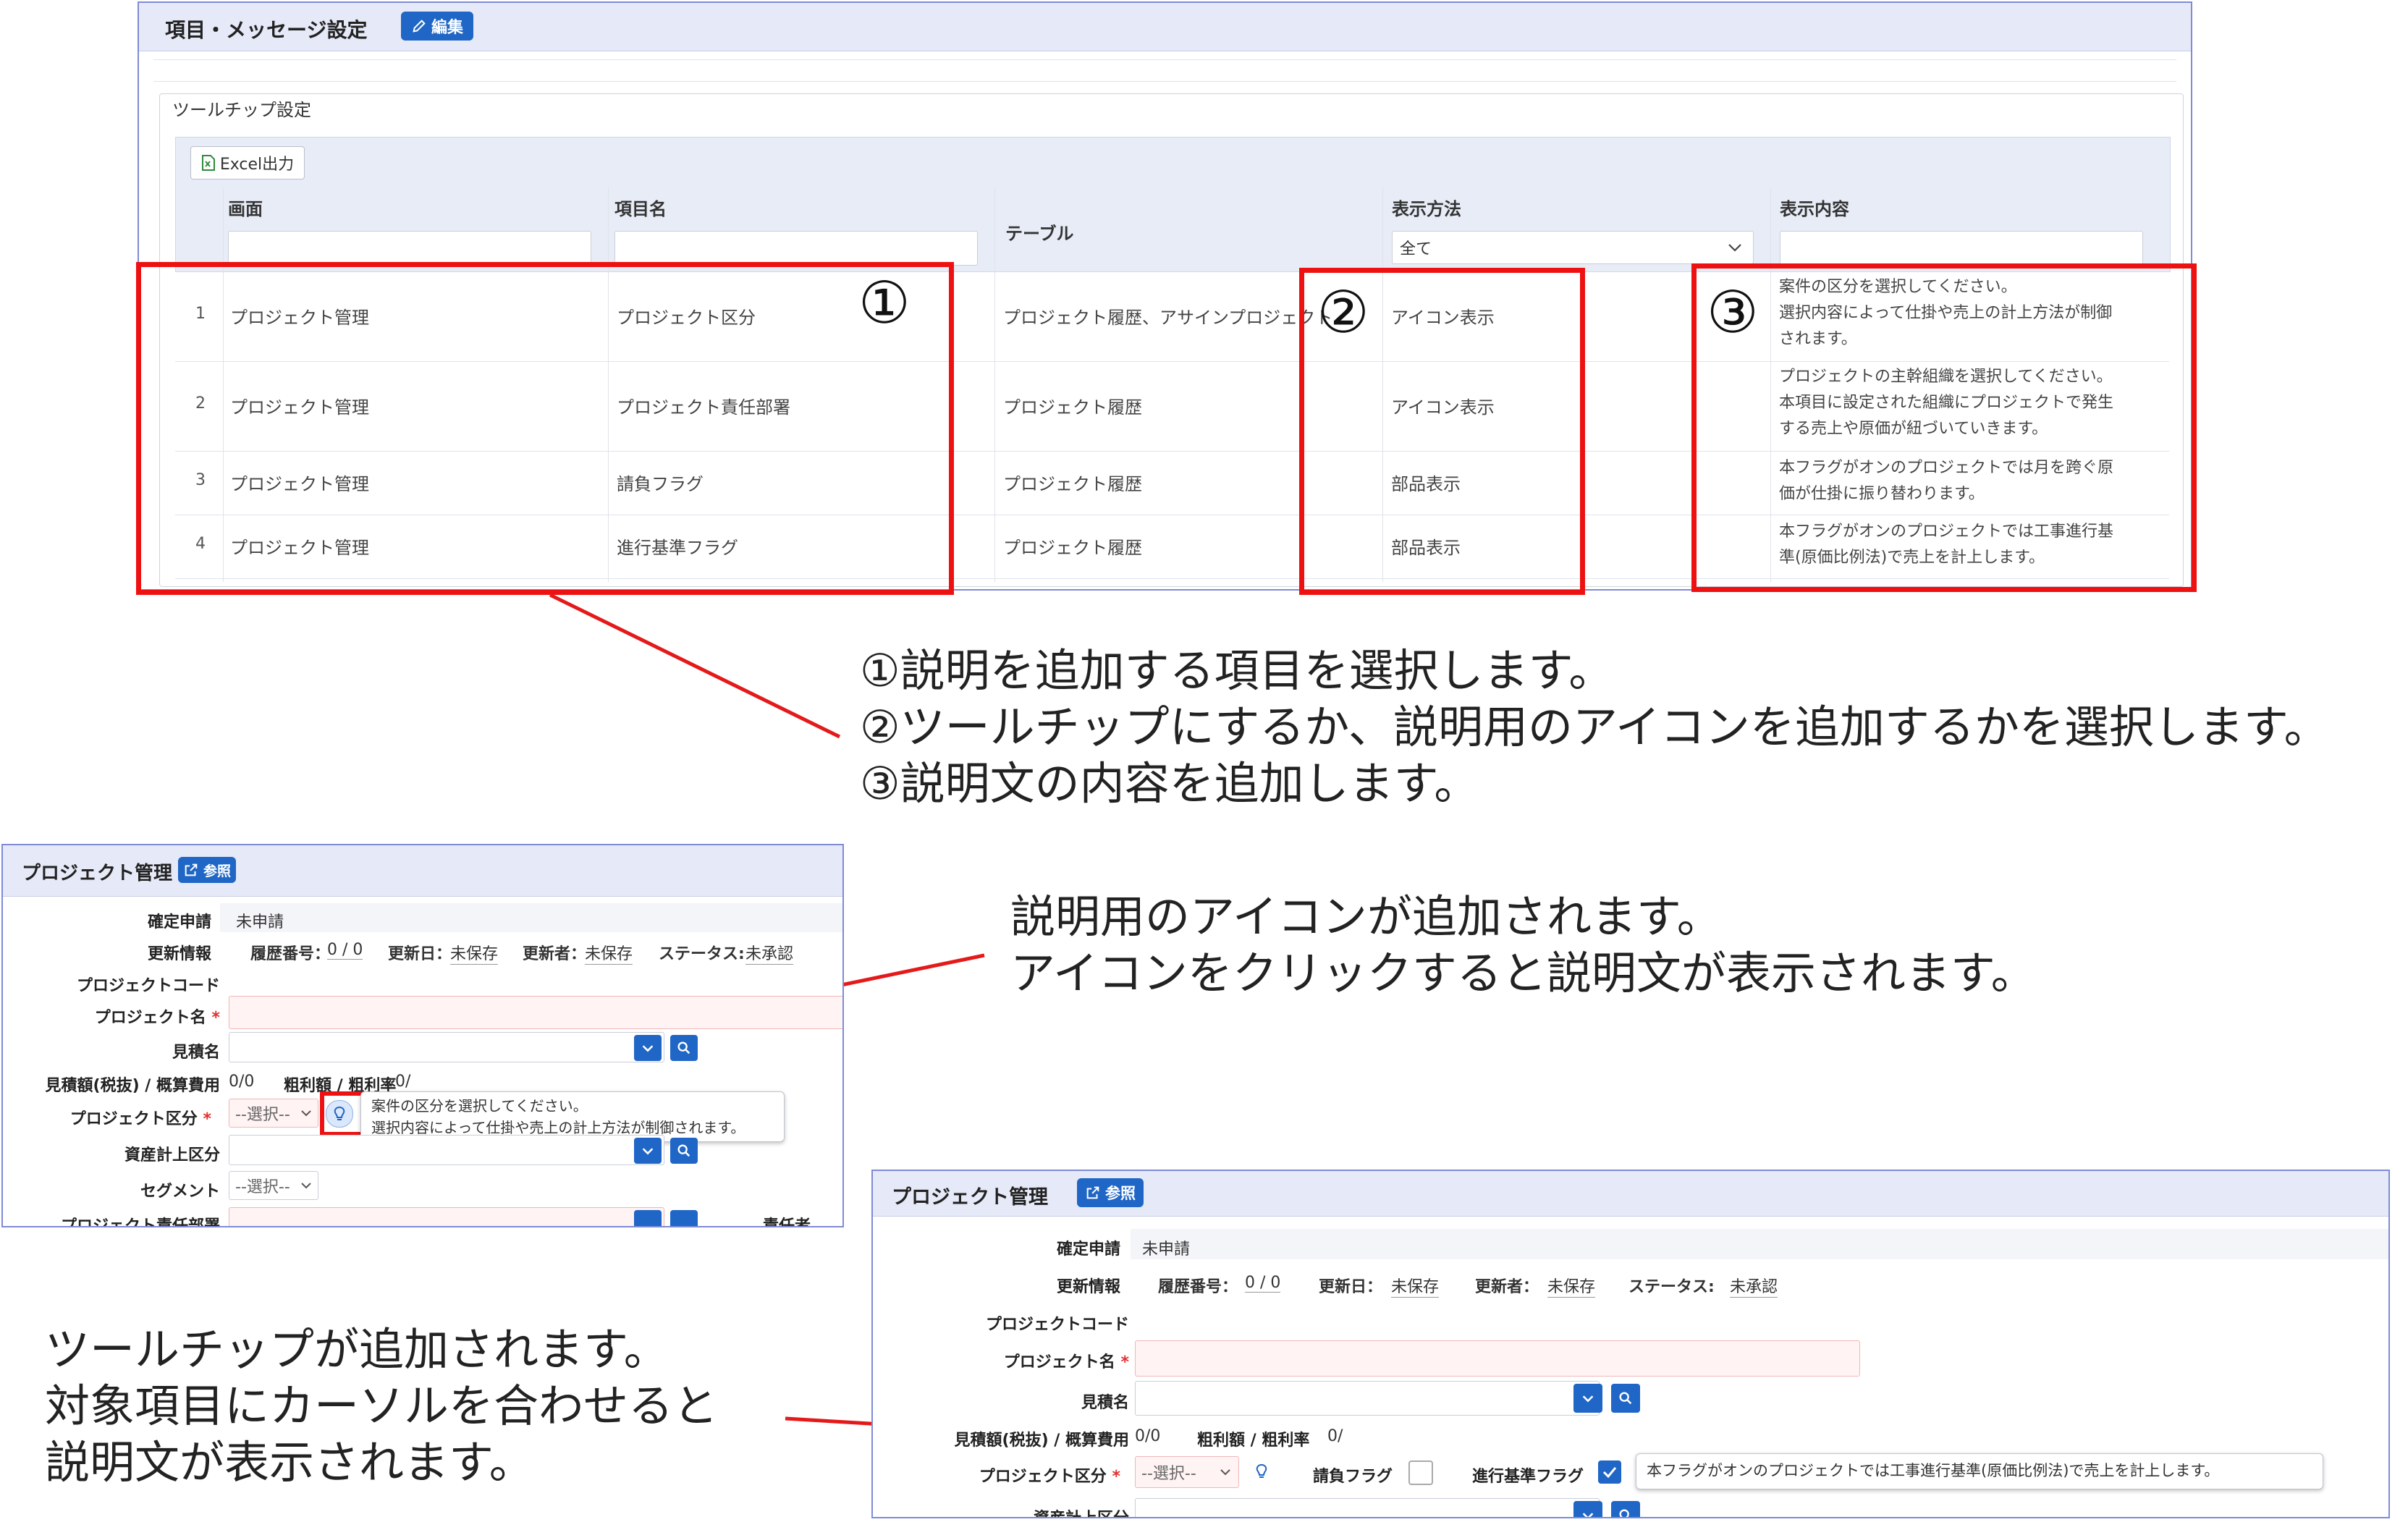 The width and height of the screenshot is (2408, 1522). Describe the element at coordinates (1528, 1477) in the screenshot. I see `label-progress-flag: 進行基準フラグ` at that location.